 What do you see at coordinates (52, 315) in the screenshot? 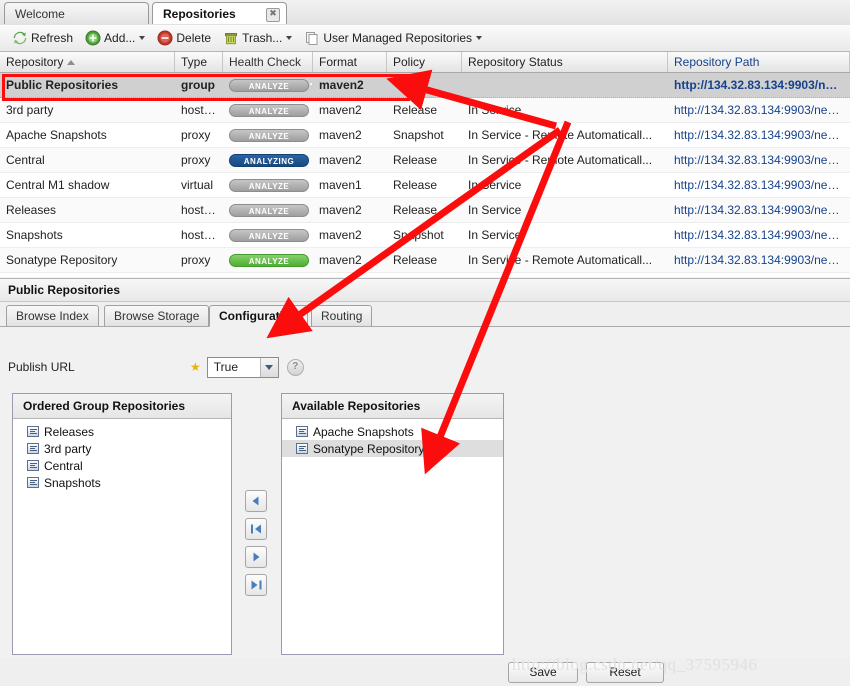
I see `tab-browse-index: Browse Index` at bounding box center [52, 315].